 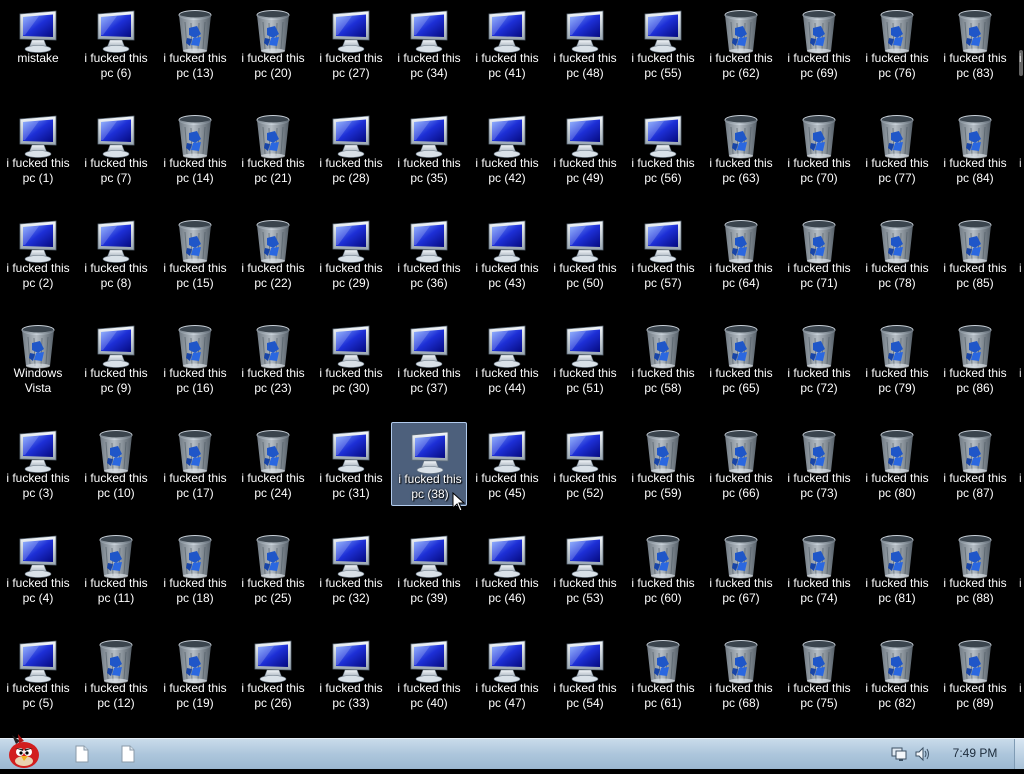 I want to click on desktop-computer-shortcut: i fucked this pc (52), so click(x=585, y=464).